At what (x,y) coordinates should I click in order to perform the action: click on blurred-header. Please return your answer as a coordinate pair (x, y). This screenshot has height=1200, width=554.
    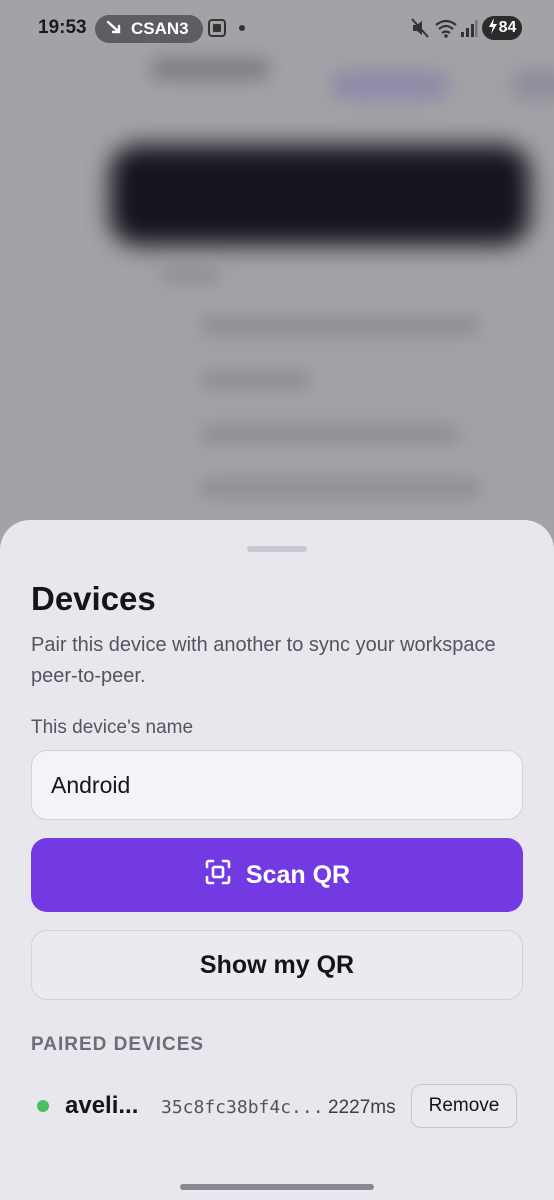
    Looking at the image, I should click on (210, 69).